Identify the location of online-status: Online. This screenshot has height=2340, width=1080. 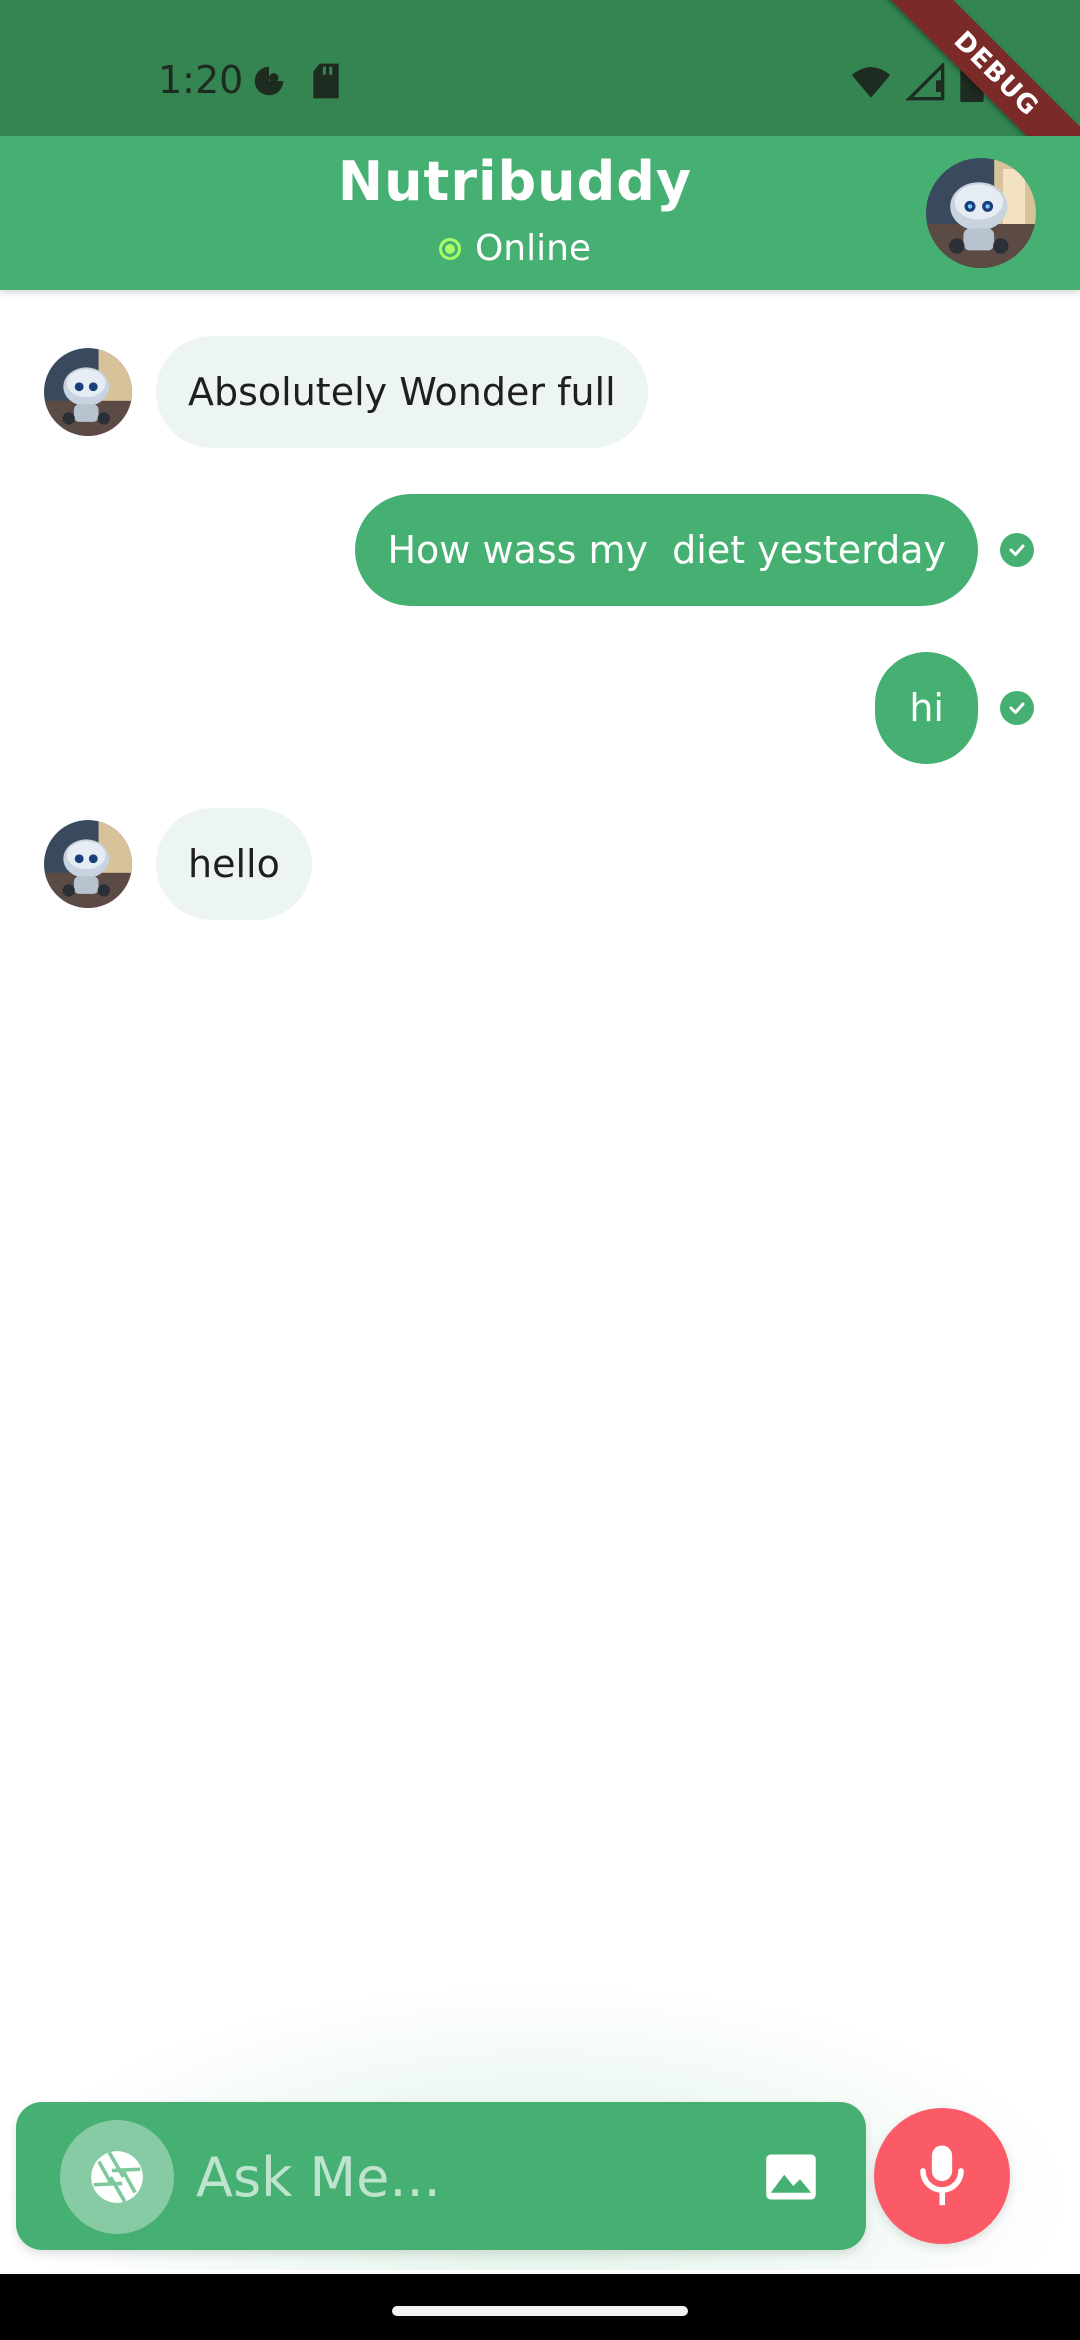
(515, 248).